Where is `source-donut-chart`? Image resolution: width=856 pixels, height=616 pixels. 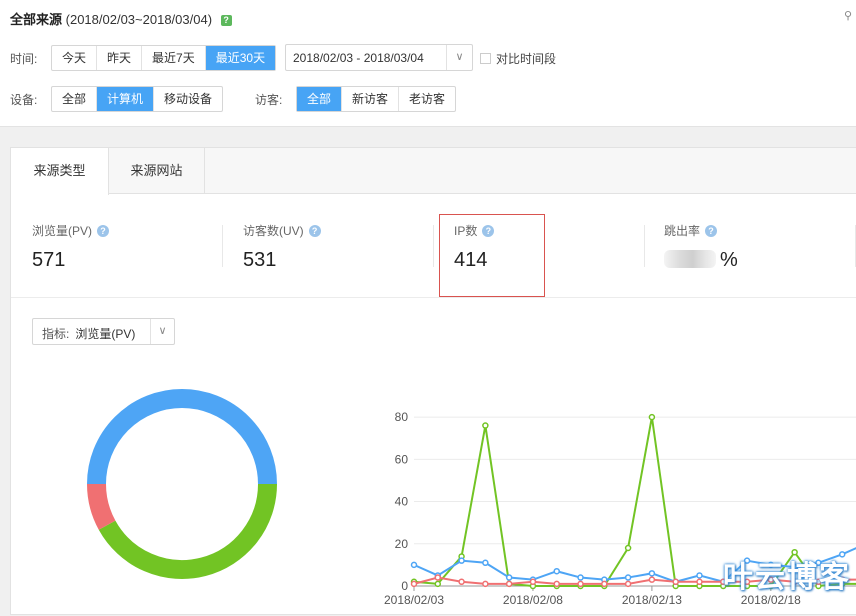 source-donut-chart is located at coordinates (182, 484).